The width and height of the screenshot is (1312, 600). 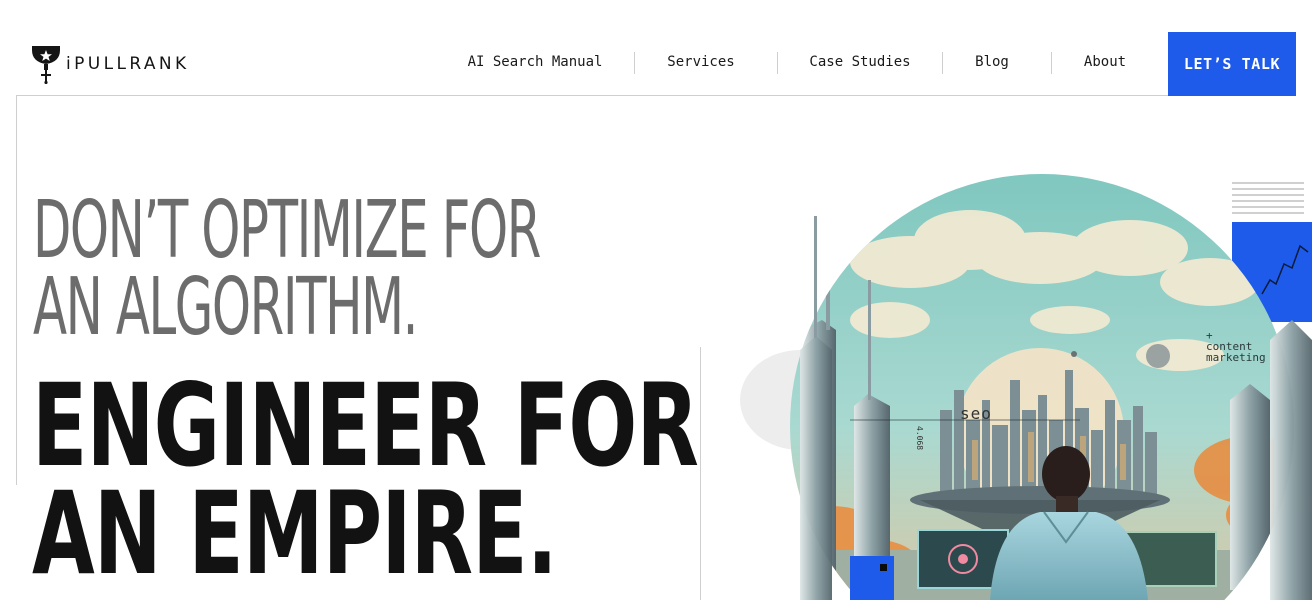 I want to click on blue-accent-block, so click(x=872, y=578).